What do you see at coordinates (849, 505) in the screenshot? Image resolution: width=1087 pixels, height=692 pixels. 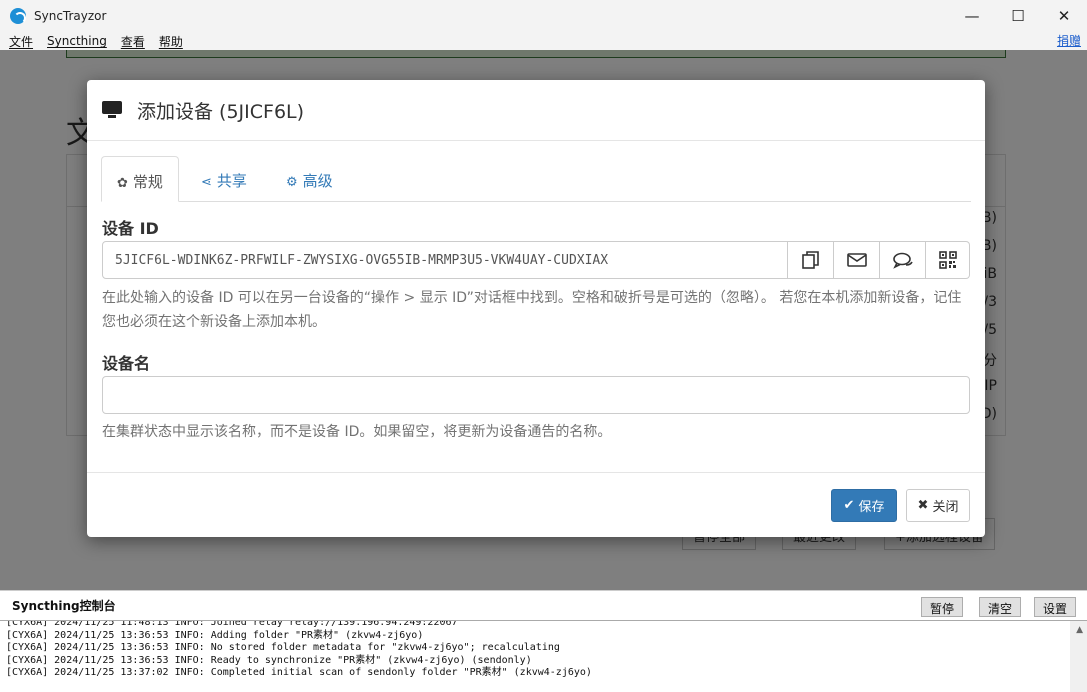 I see `check-icon: ✔` at bounding box center [849, 505].